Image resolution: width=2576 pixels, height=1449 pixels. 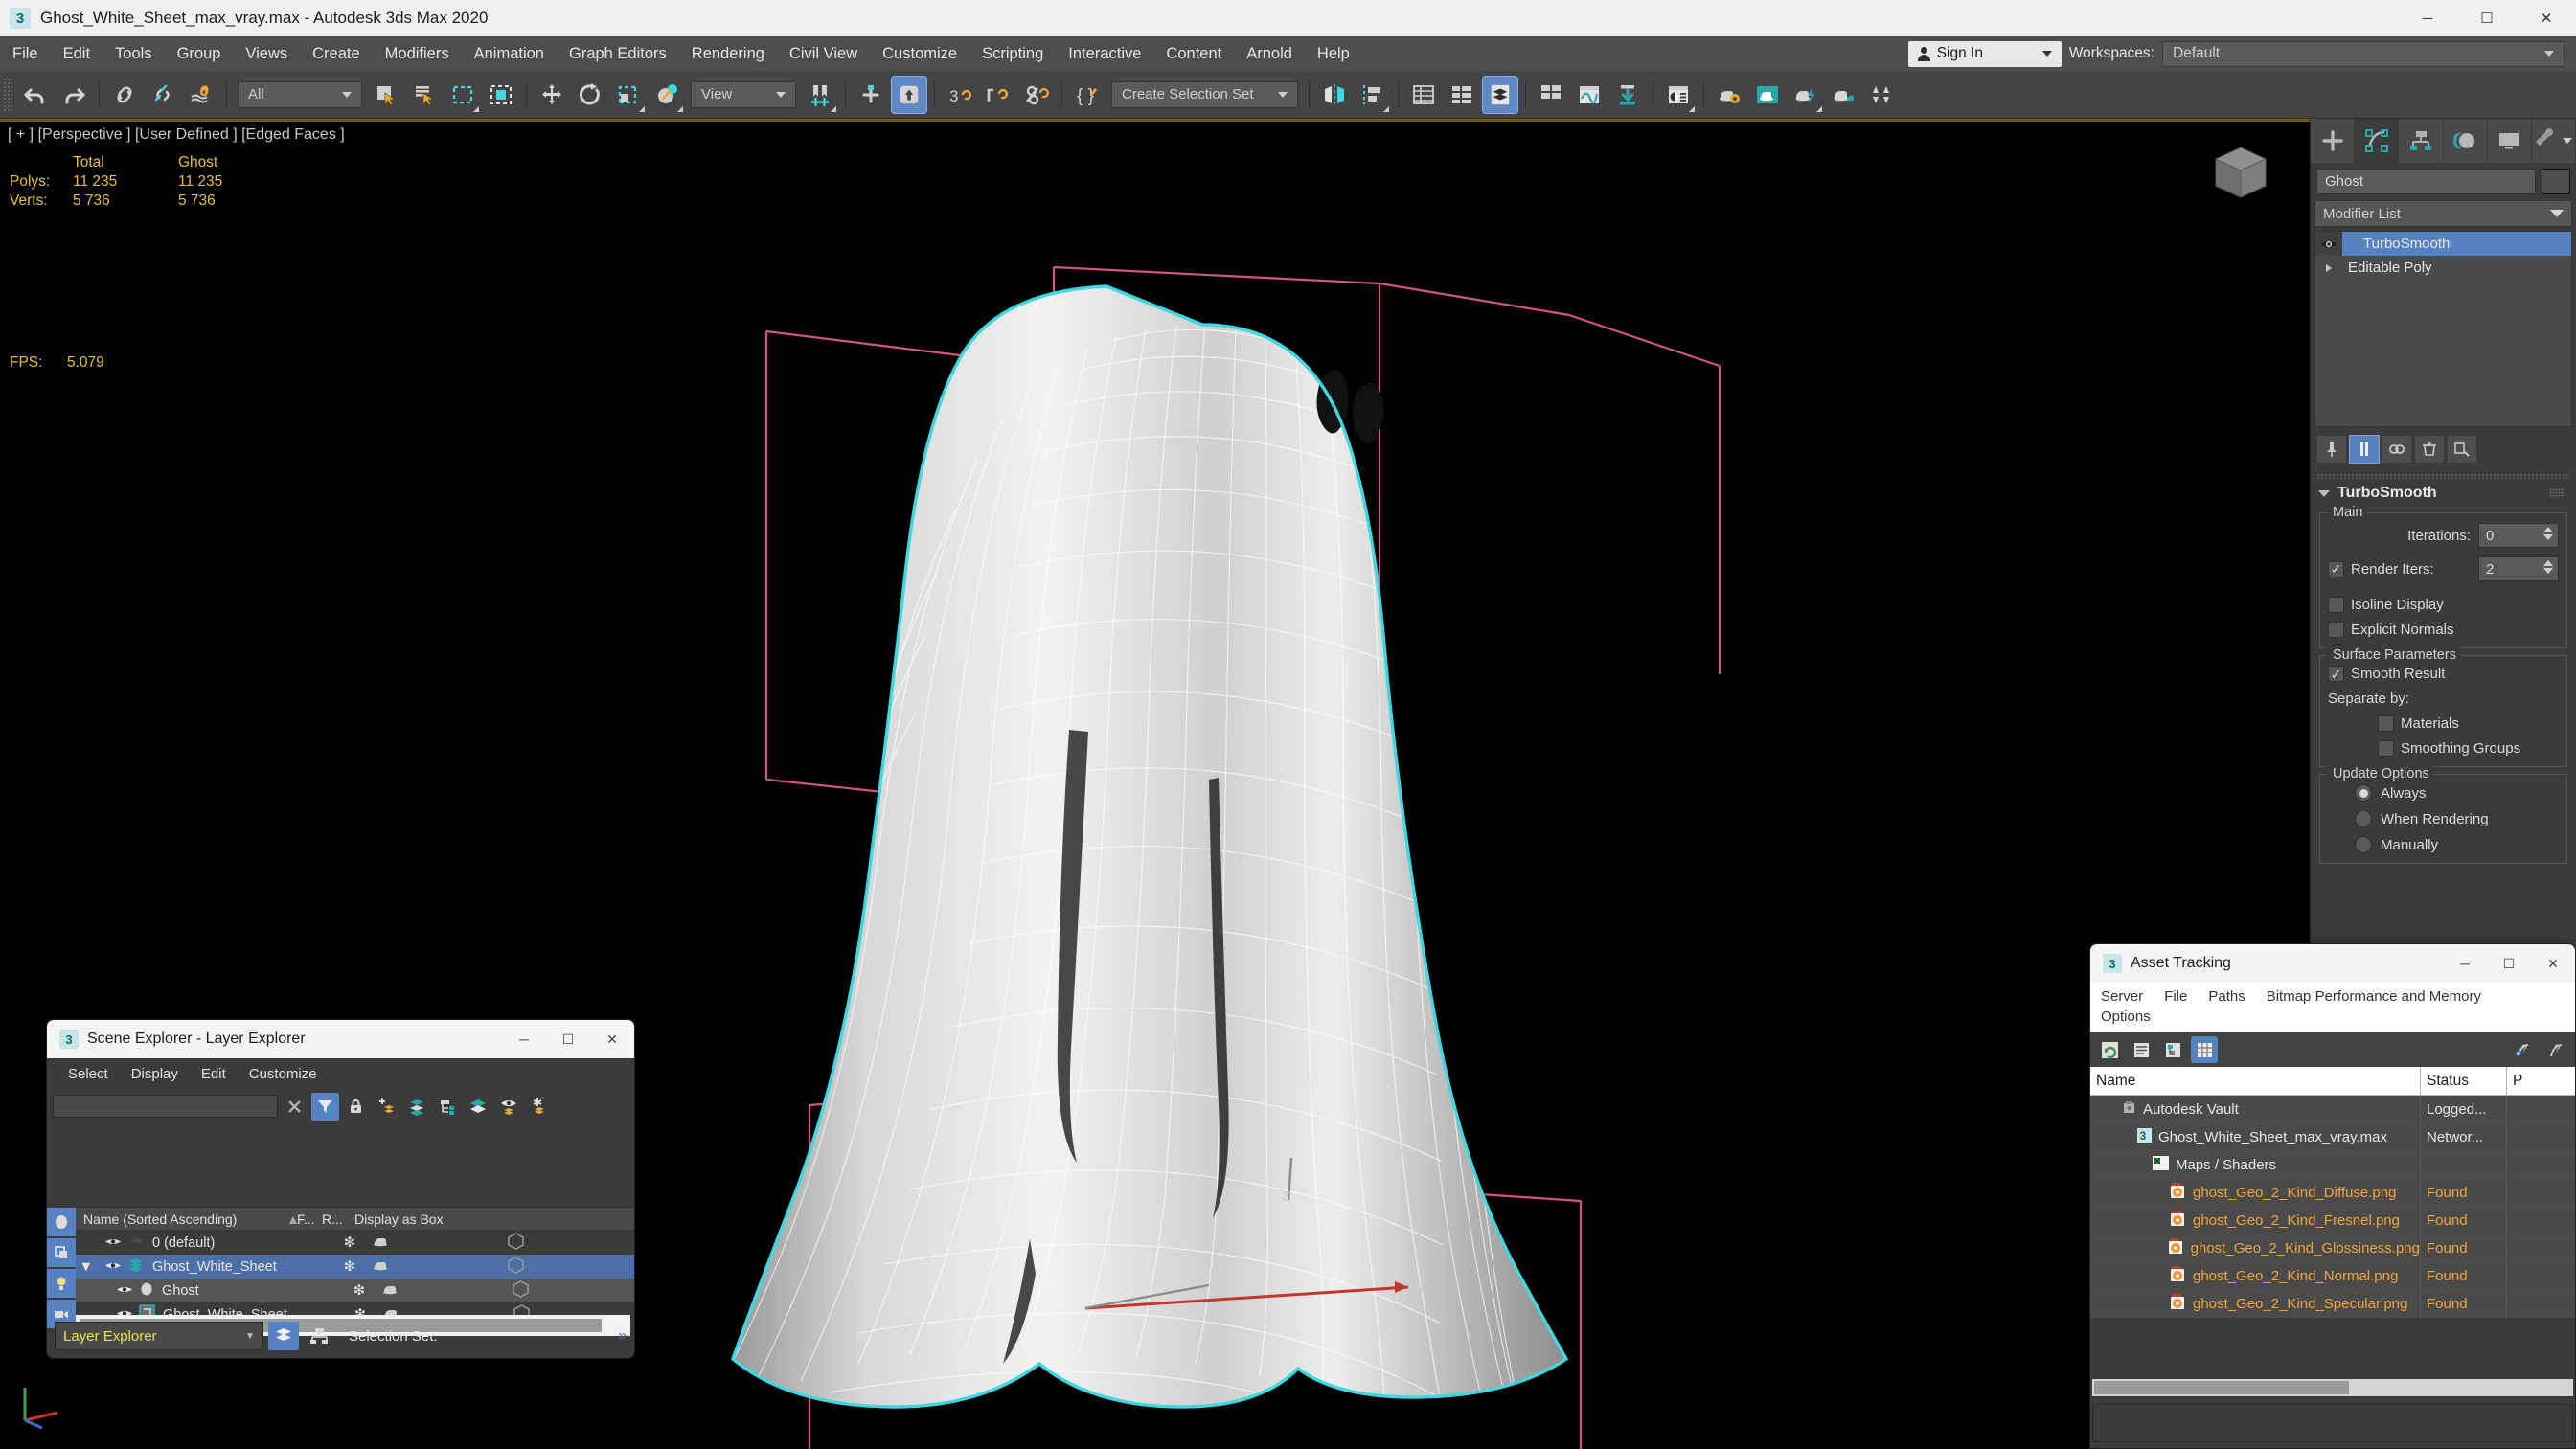 I want to click on freeze-layer-icon, so click(x=540, y=1107).